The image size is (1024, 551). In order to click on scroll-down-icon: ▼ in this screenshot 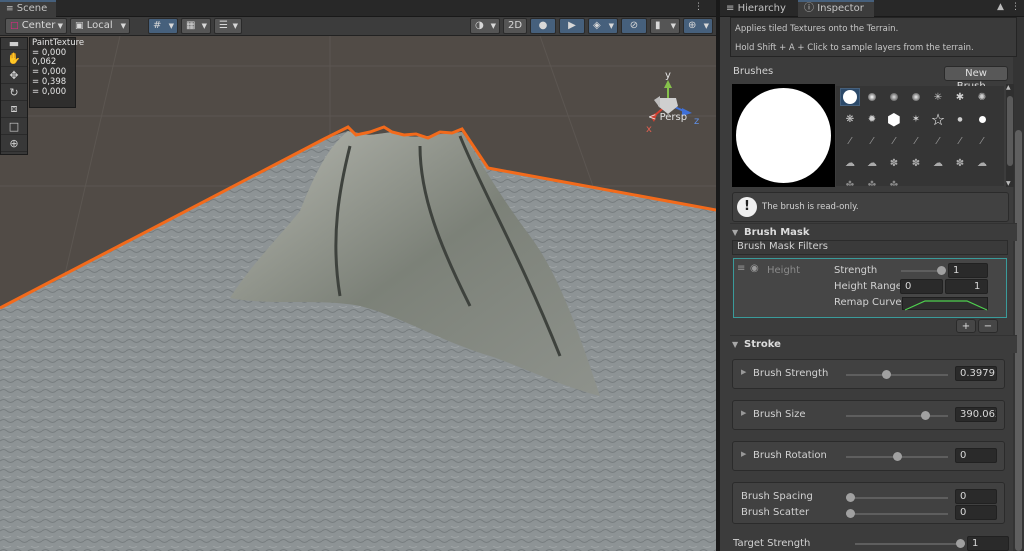, I will do `click(1008, 183)`.